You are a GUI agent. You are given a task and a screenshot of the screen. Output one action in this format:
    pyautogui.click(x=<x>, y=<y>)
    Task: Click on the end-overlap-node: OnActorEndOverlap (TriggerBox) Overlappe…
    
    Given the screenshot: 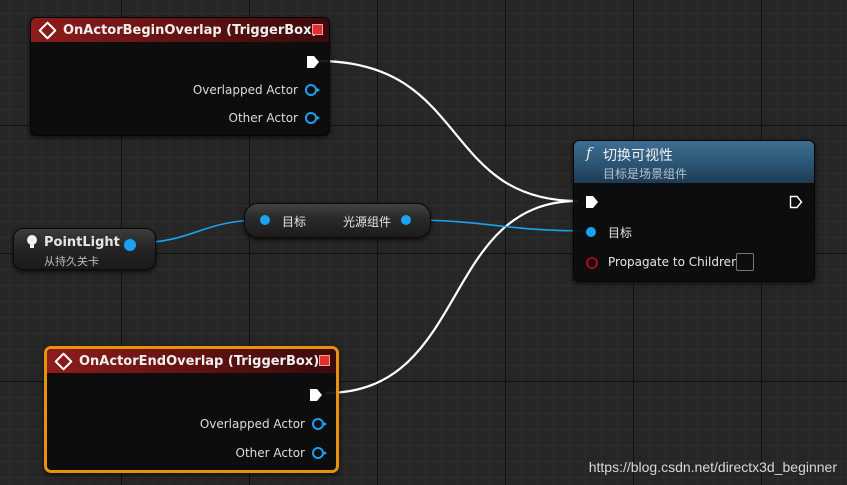 What is the action you would take?
    pyautogui.click(x=191, y=409)
    